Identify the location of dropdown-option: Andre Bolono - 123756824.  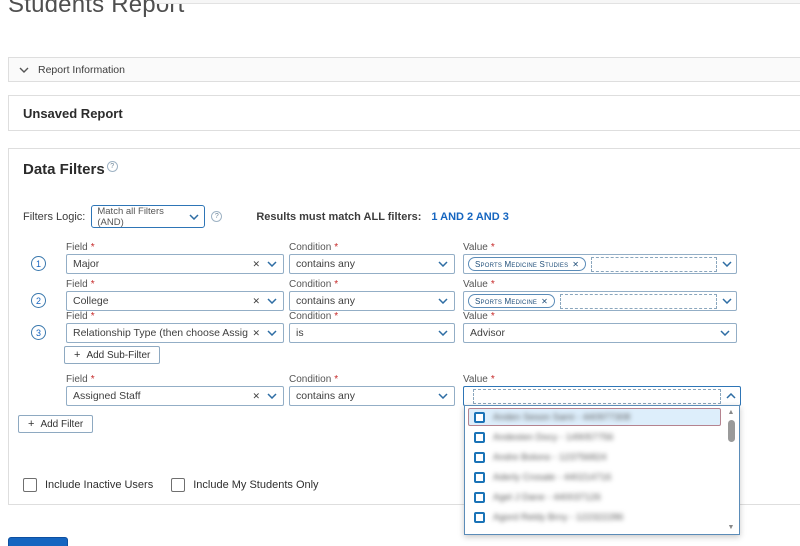
(594, 457).